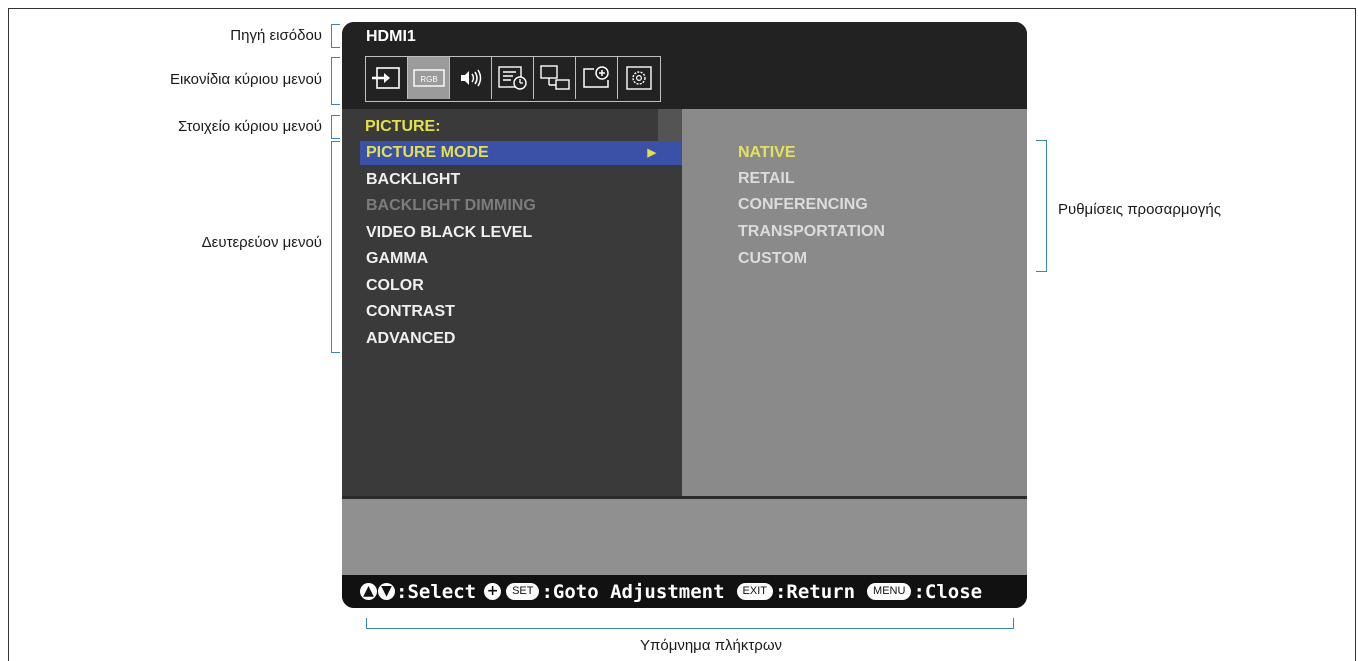 The image size is (1358, 661). What do you see at coordinates (521, 286) in the screenshot?
I see `sub-menu-item-color: COLOR` at bounding box center [521, 286].